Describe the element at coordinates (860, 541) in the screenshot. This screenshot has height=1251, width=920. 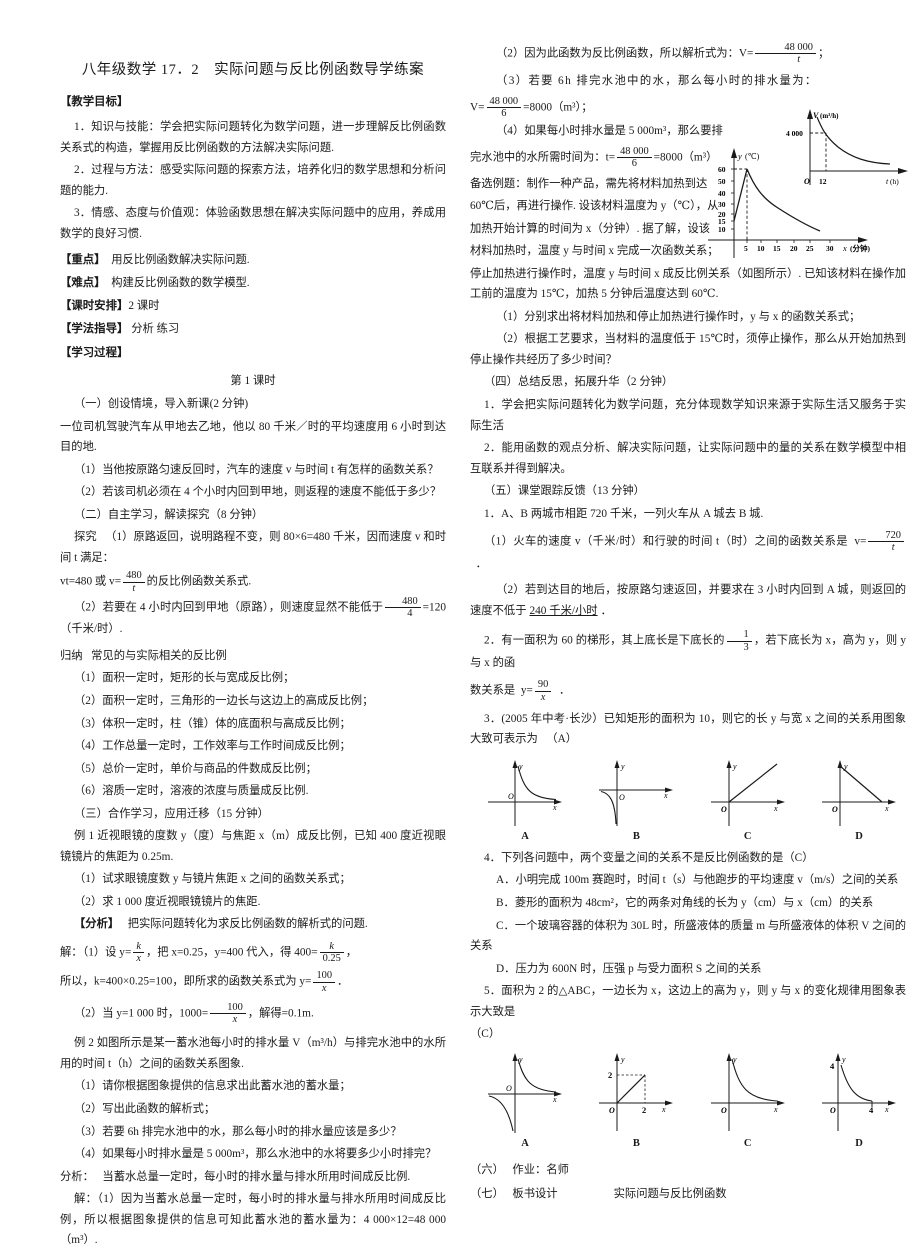
I see `fb1-q1-v: v=` at that location.